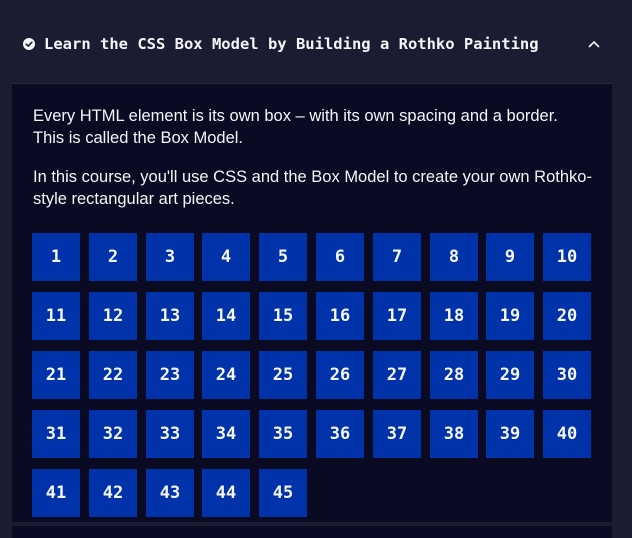 This screenshot has height=538, width=632. Describe the element at coordinates (283, 434) in the screenshot. I see `step-box: 35` at that location.